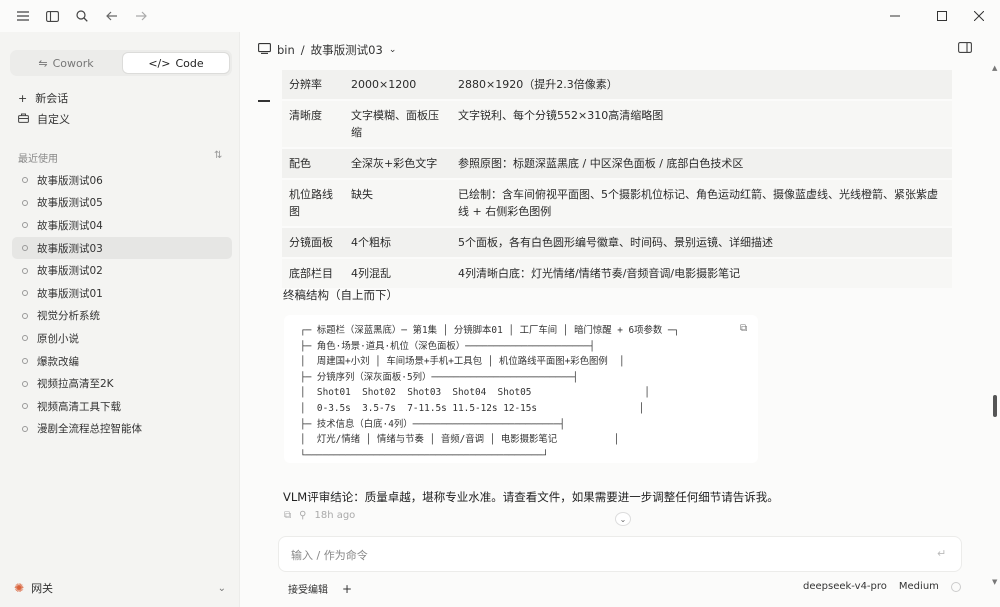 The height and width of the screenshot is (607, 1000). What do you see at coordinates (70, 271) in the screenshot?
I see `recent-item-label: 故事版测试02` at bounding box center [70, 271].